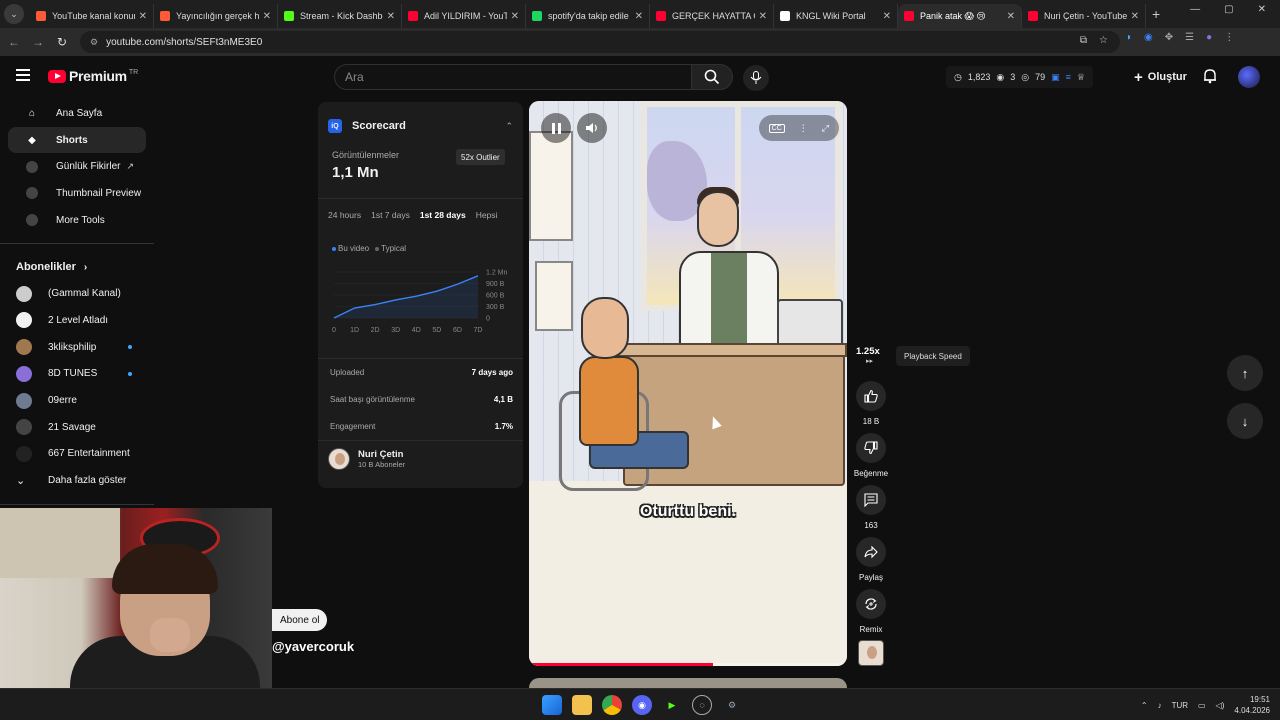 The image size is (1280, 720). Describe the element at coordinates (93, 76) in the screenshot. I see `youtube-premium-logo: Premium TR` at that location.